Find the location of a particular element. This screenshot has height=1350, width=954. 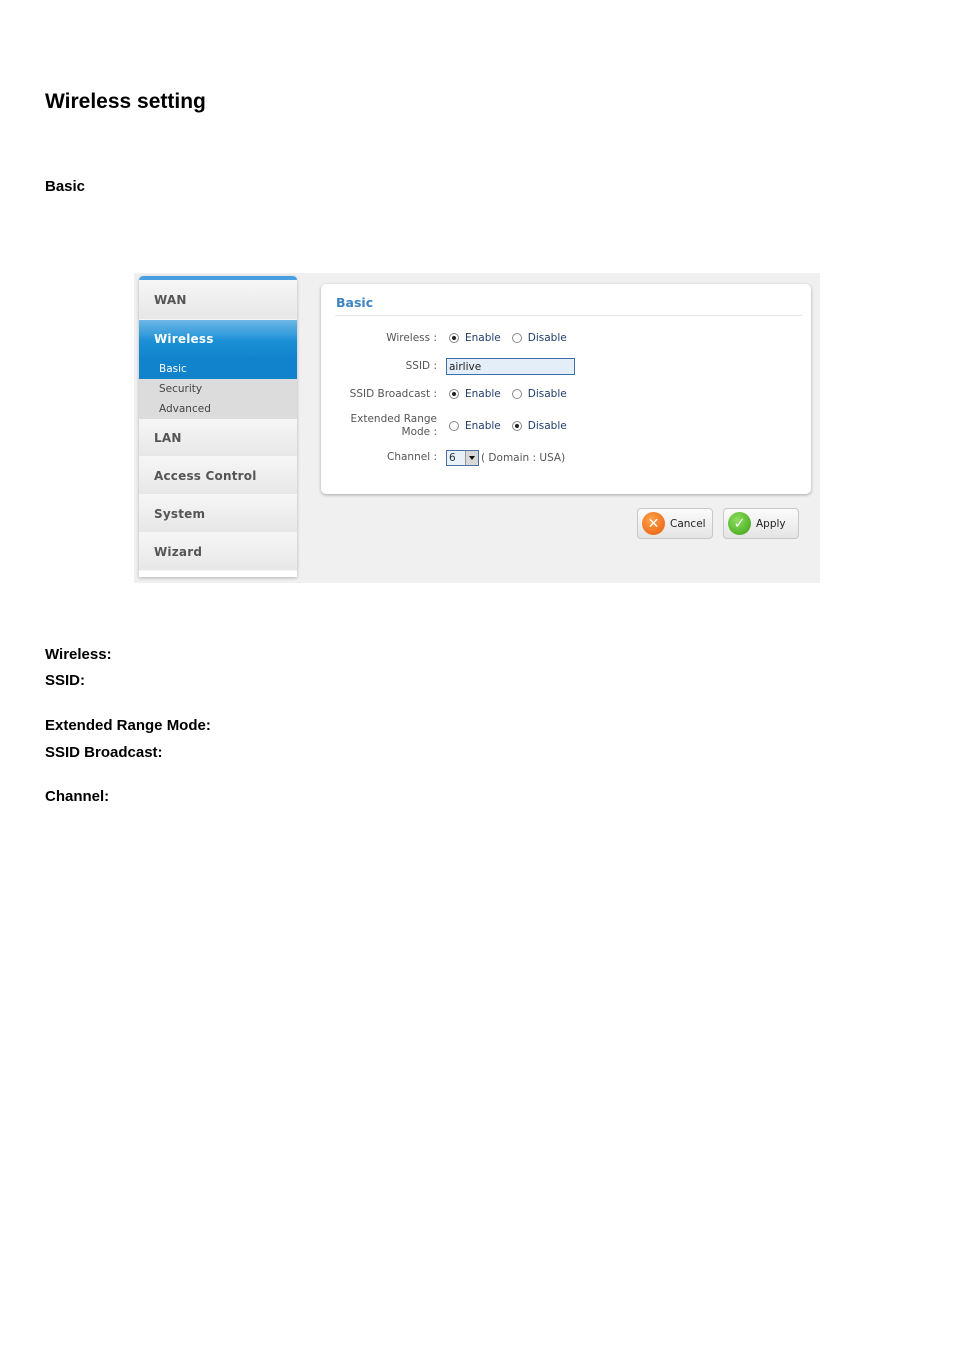

apply-button-label: Apply is located at coordinates (771, 523).